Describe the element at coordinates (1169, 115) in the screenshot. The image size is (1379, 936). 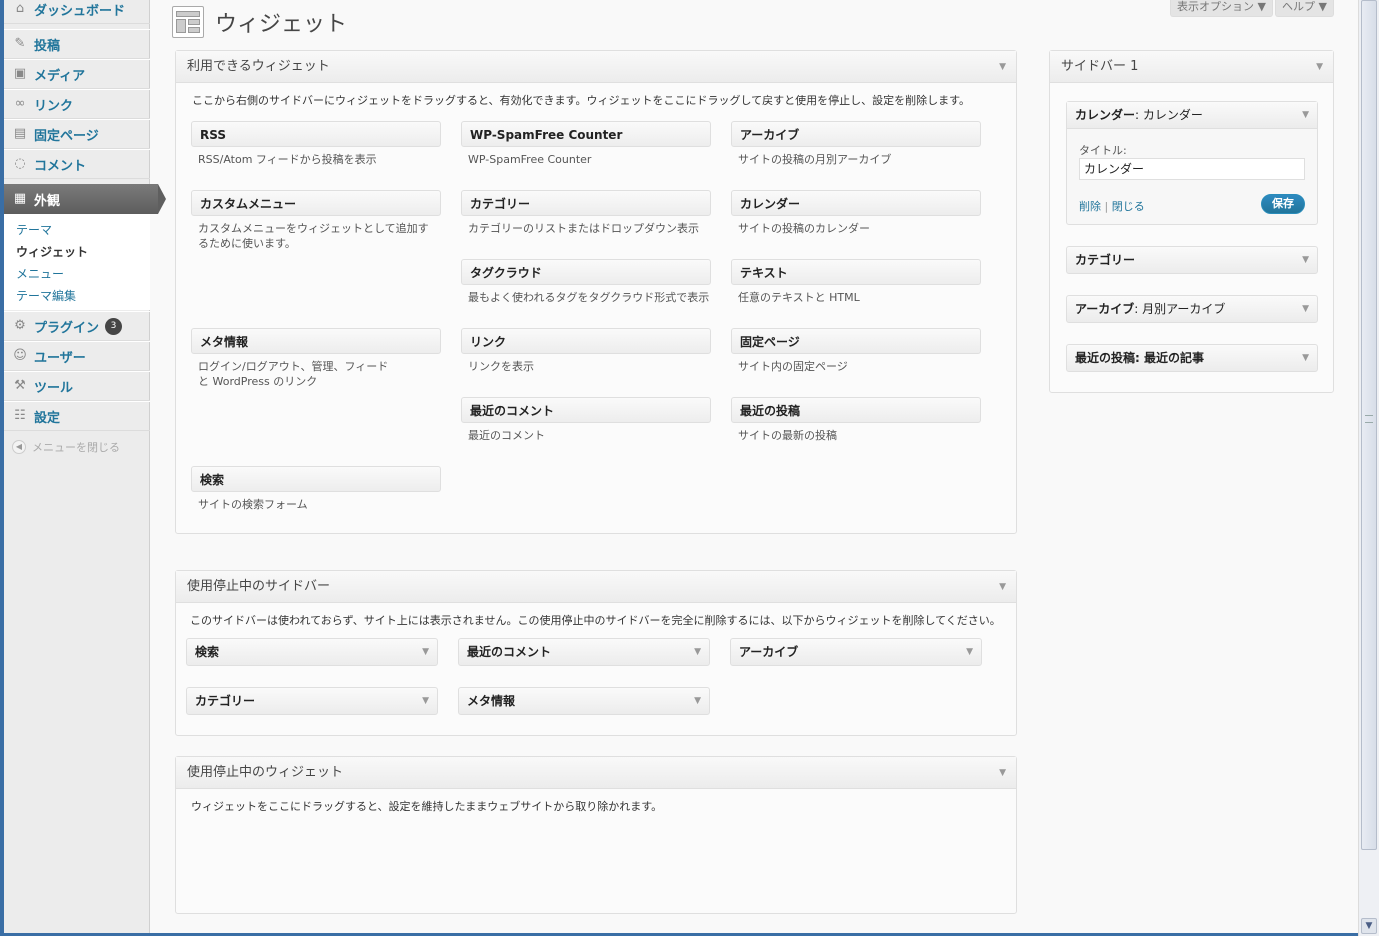
I see `widget-instance-title: : カレンダー` at that location.